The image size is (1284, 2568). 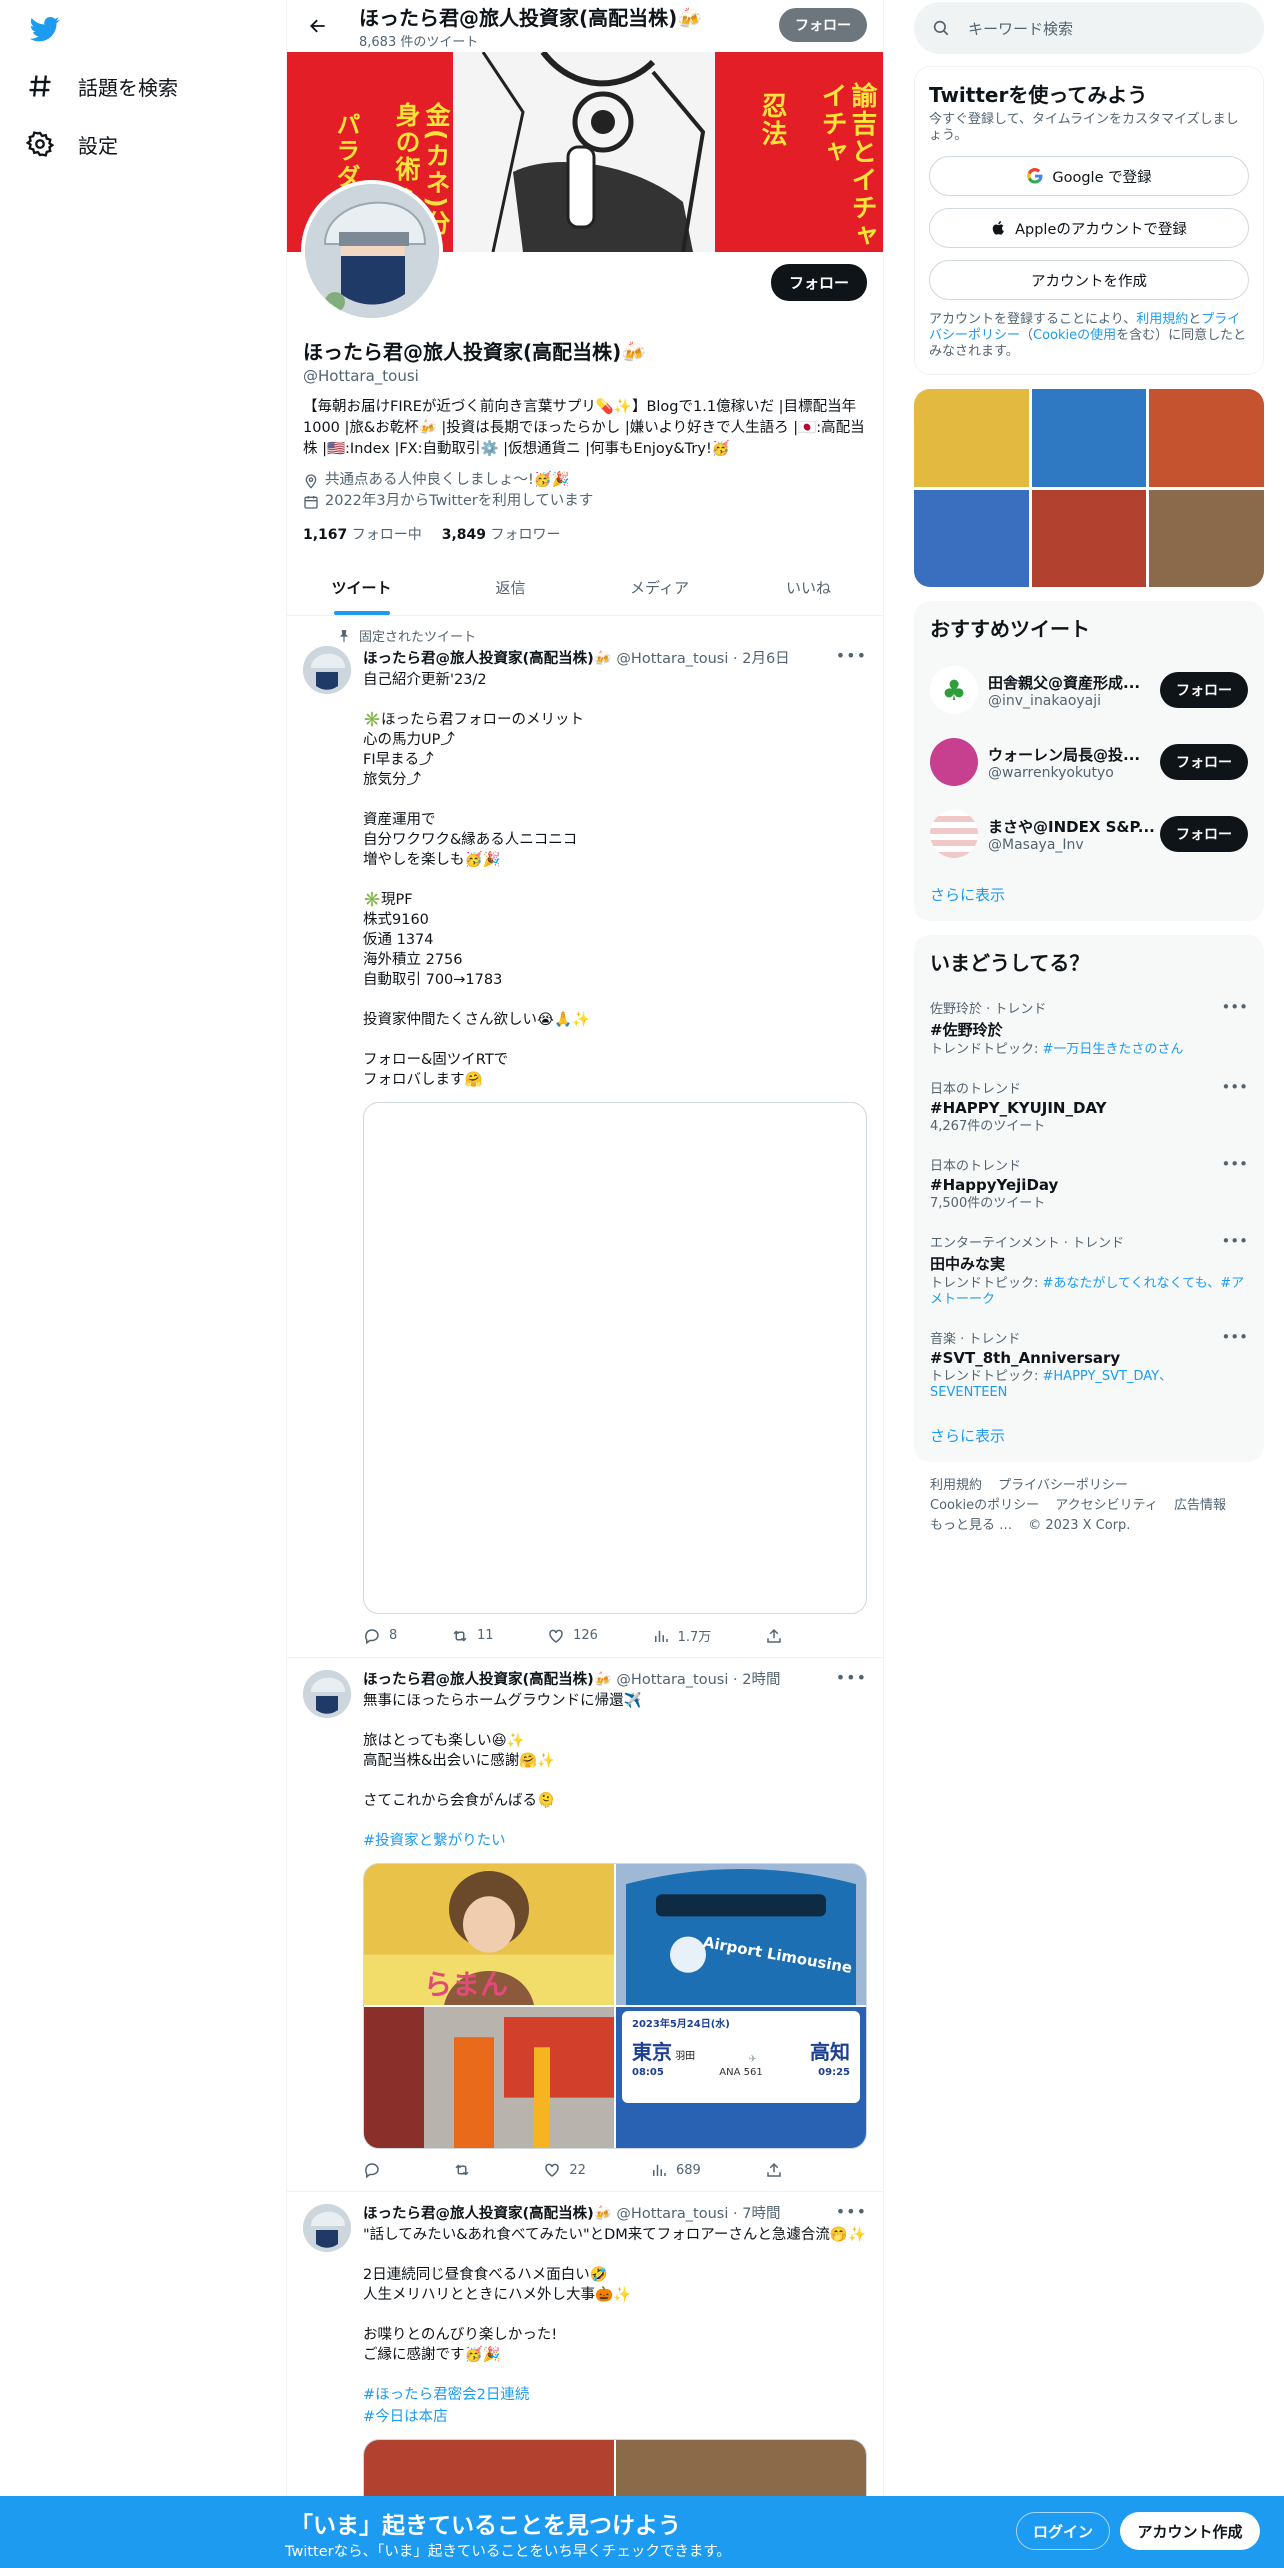 I want to click on views-button: 1.7万, so click(x=681, y=1635).